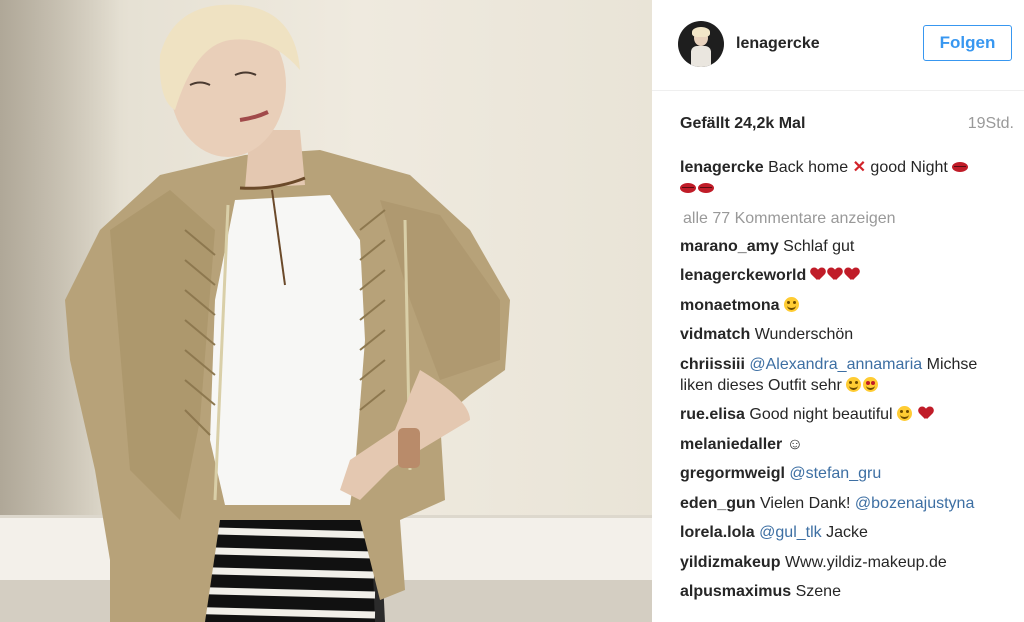 This screenshot has width=1024, height=622. What do you see at coordinates (730, 305) in the screenshot?
I see `comment-username: monaetmona` at bounding box center [730, 305].